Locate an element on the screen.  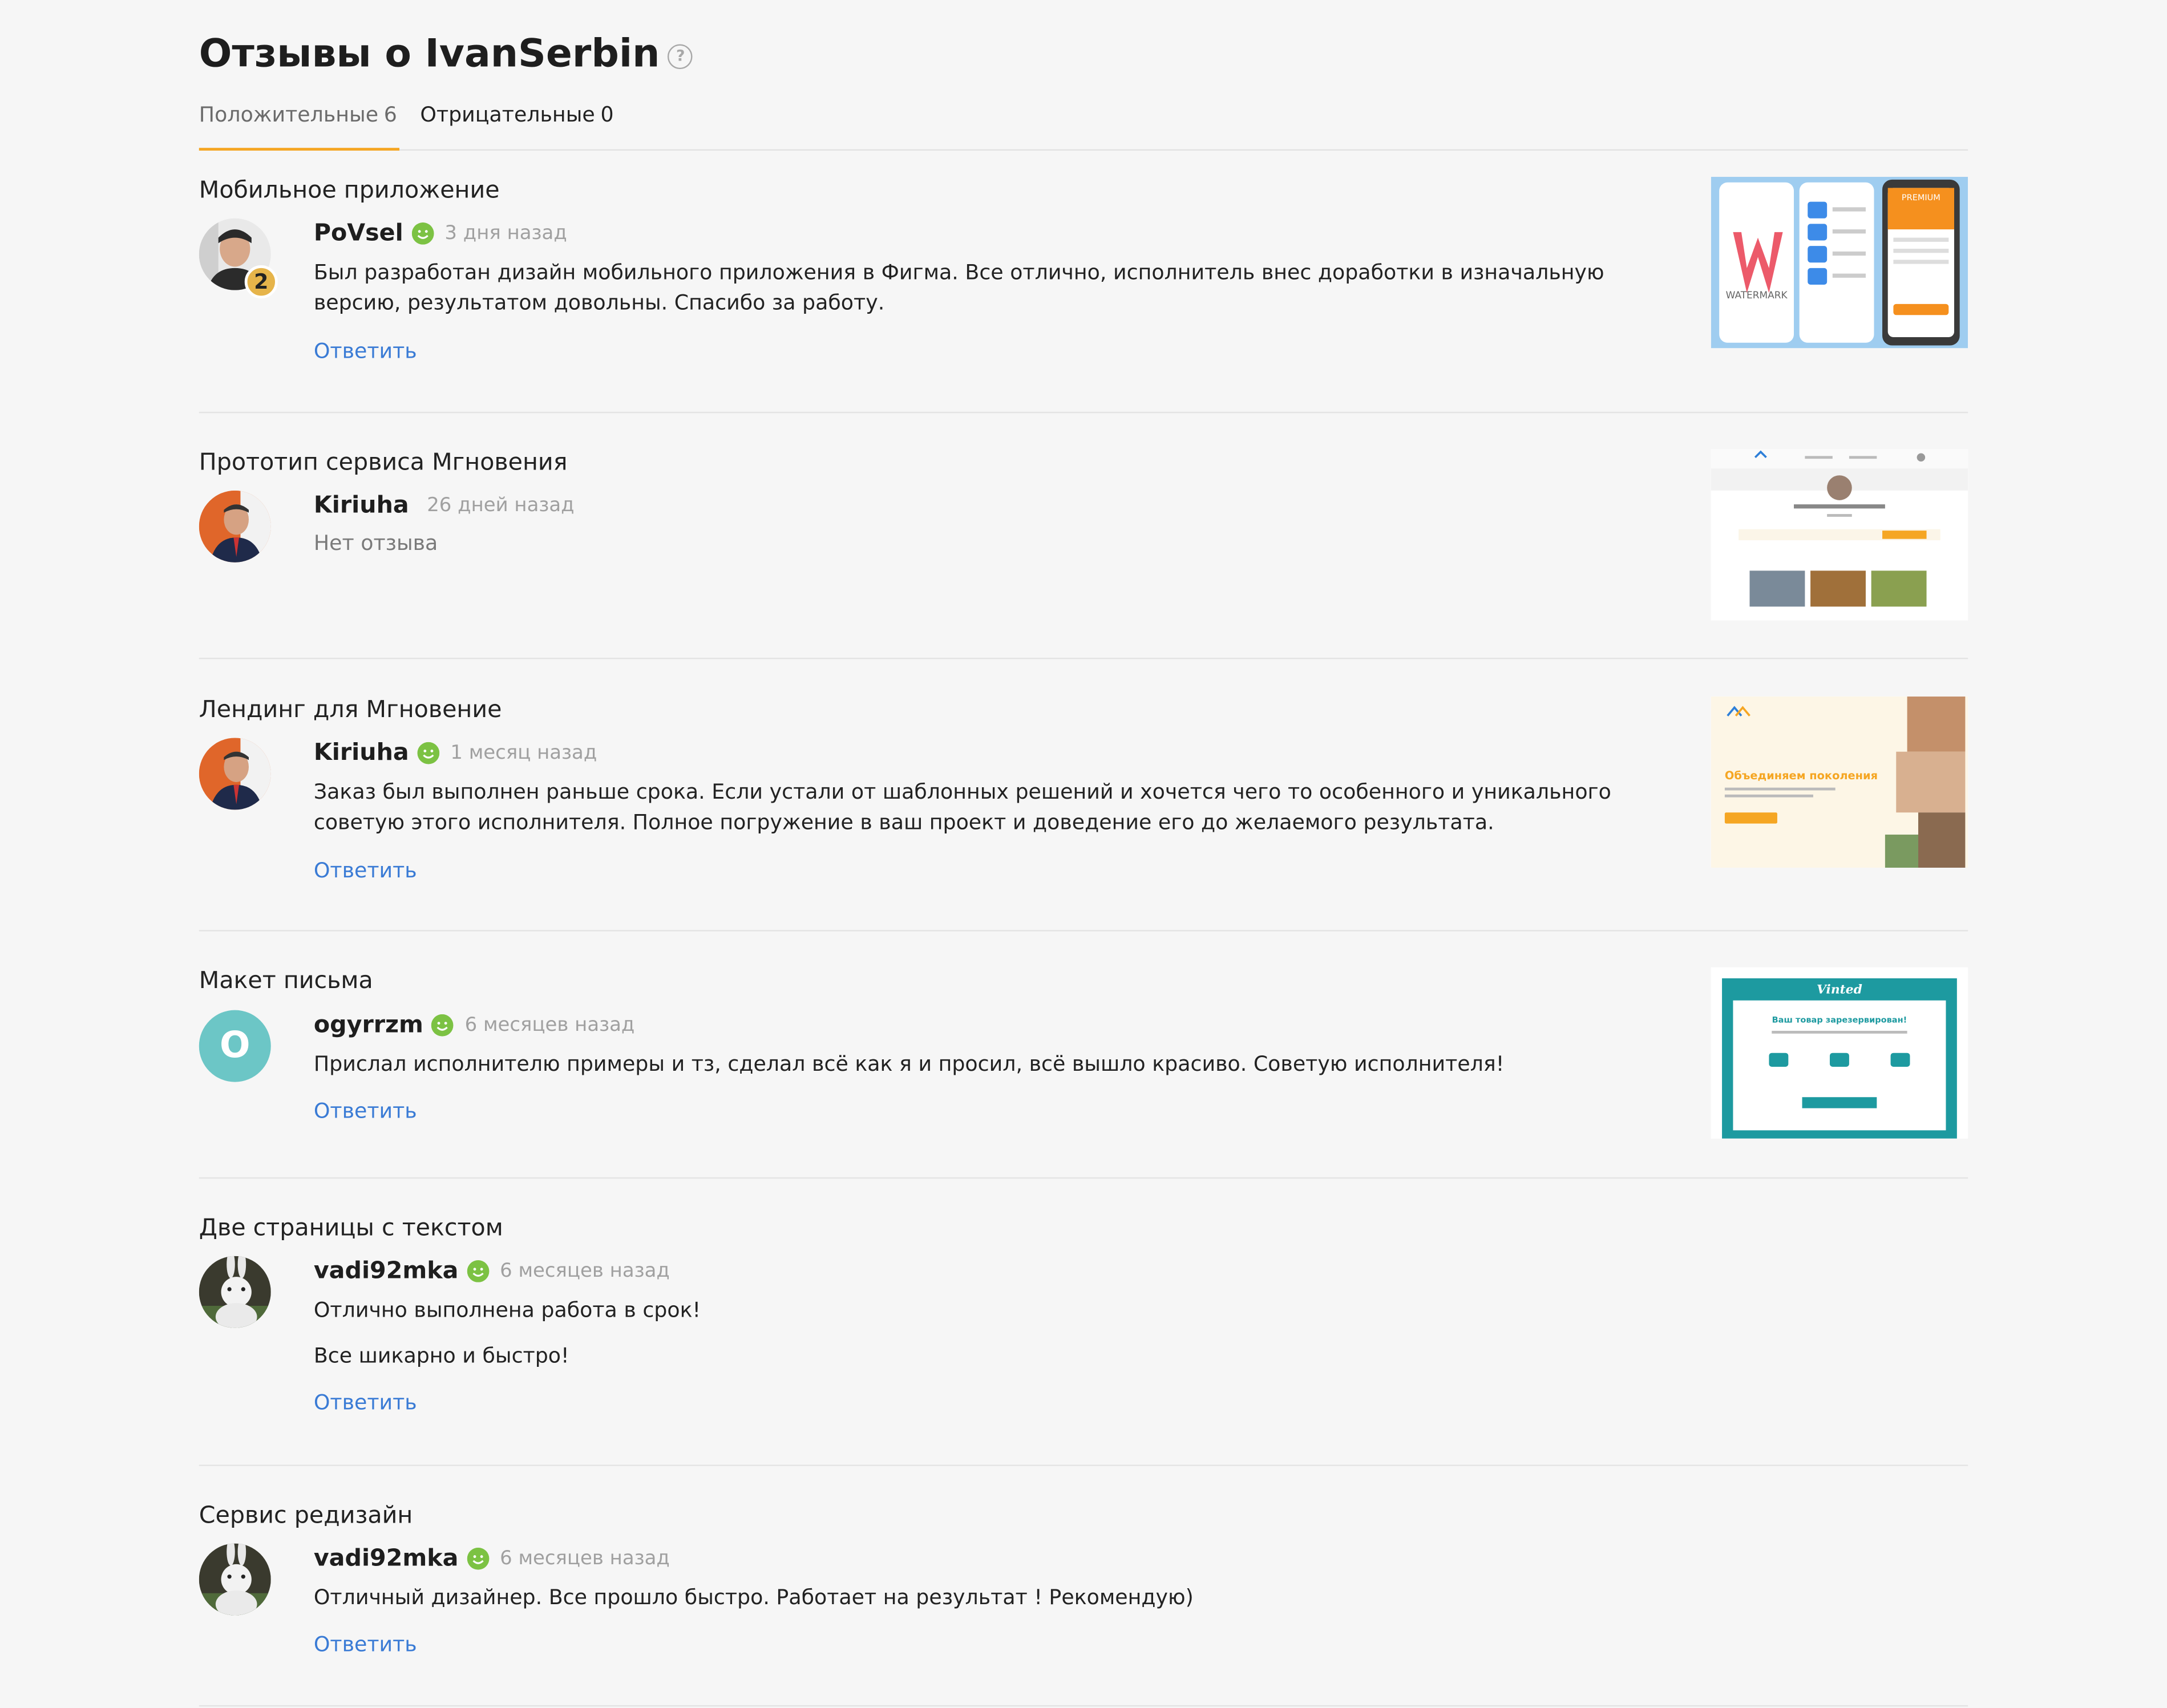
tab-positive-label: Положительные is located at coordinates (289, 114).